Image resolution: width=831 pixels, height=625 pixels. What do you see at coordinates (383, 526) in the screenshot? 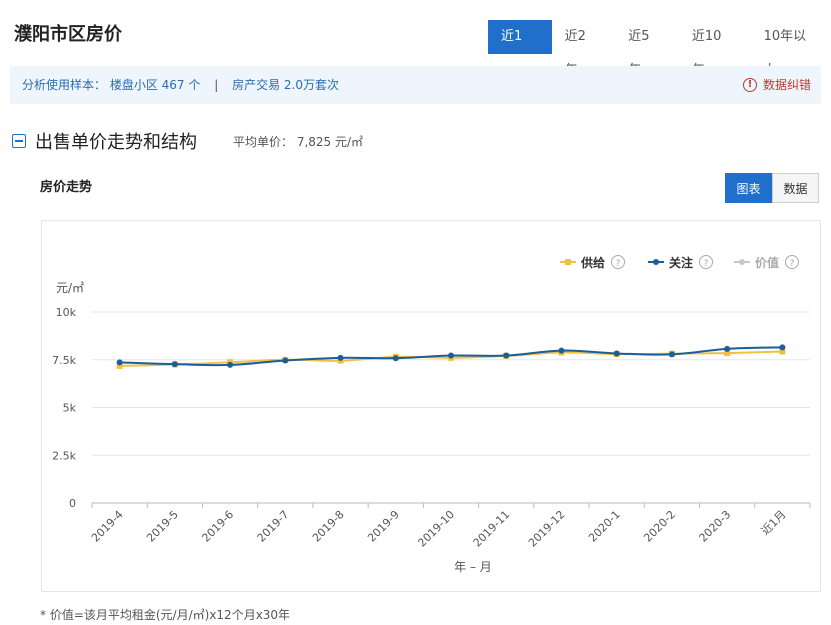
I see `x-tick-label: 2019-9` at bounding box center [383, 526].